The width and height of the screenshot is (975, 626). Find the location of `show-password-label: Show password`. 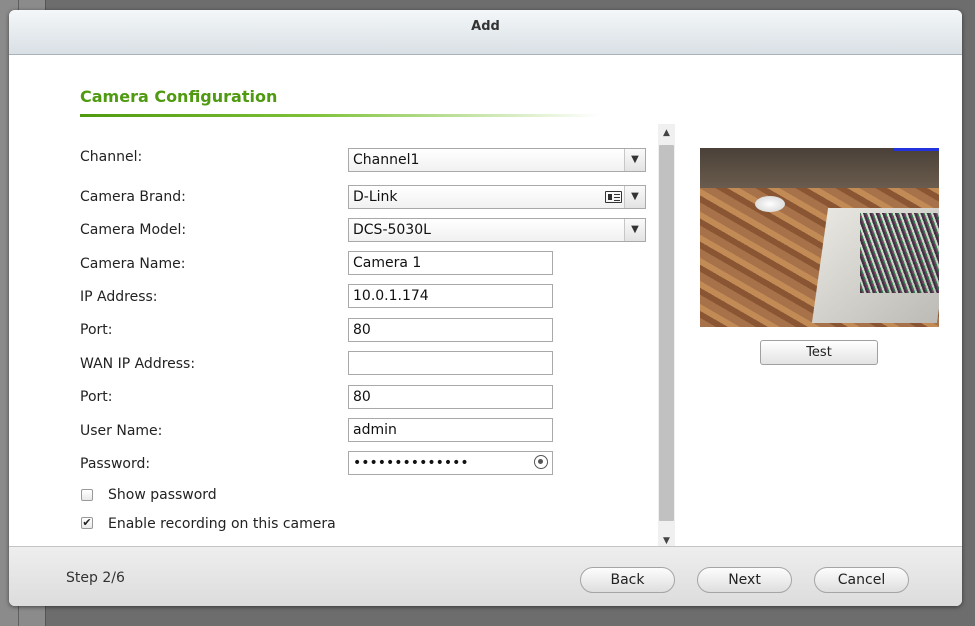

show-password-label: Show password is located at coordinates (162, 495).